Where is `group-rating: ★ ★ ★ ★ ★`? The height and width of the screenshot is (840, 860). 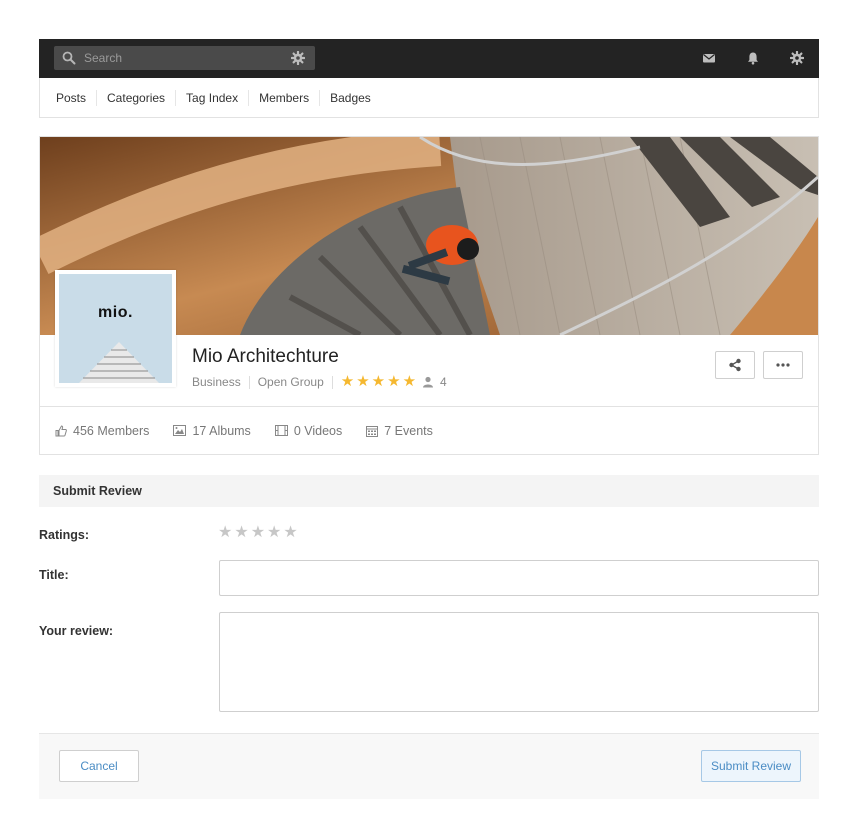
group-rating: ★ ★ ★ ★ ★ is located at coordinates (378, 381).